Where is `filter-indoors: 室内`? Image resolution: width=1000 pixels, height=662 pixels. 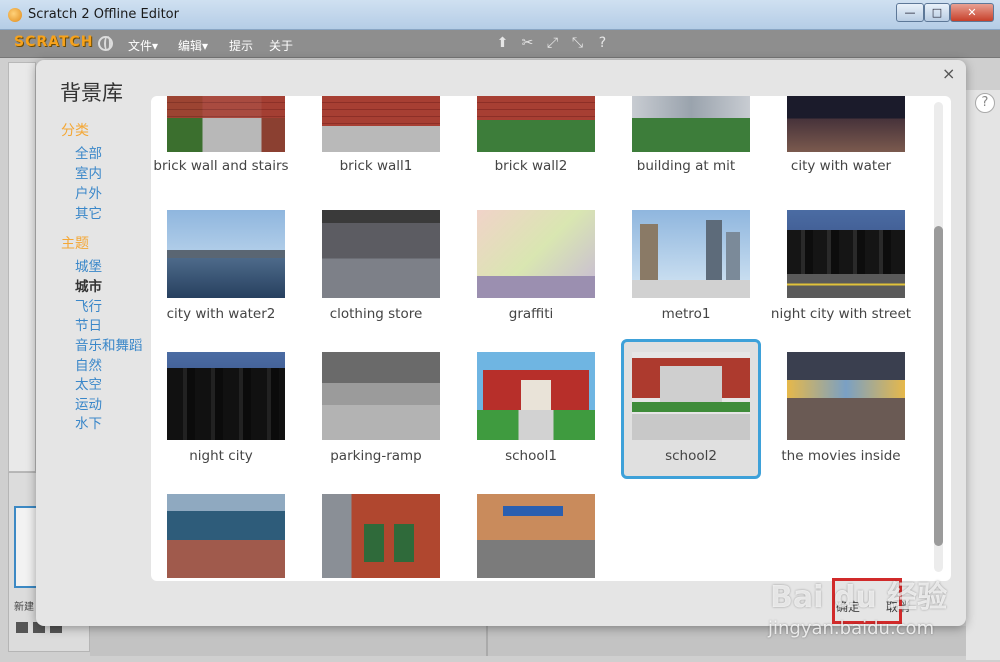 filter-indoors: 室内 is located at coordinates (88, 172).